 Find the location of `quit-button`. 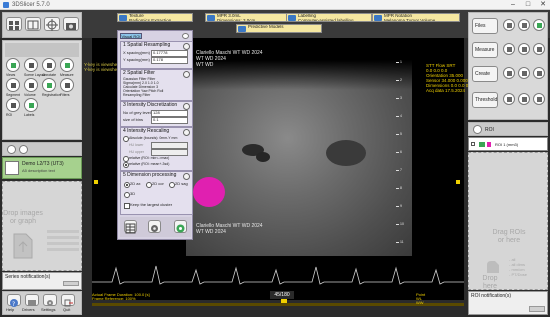

quit-button is located at coordinates (68, 300).